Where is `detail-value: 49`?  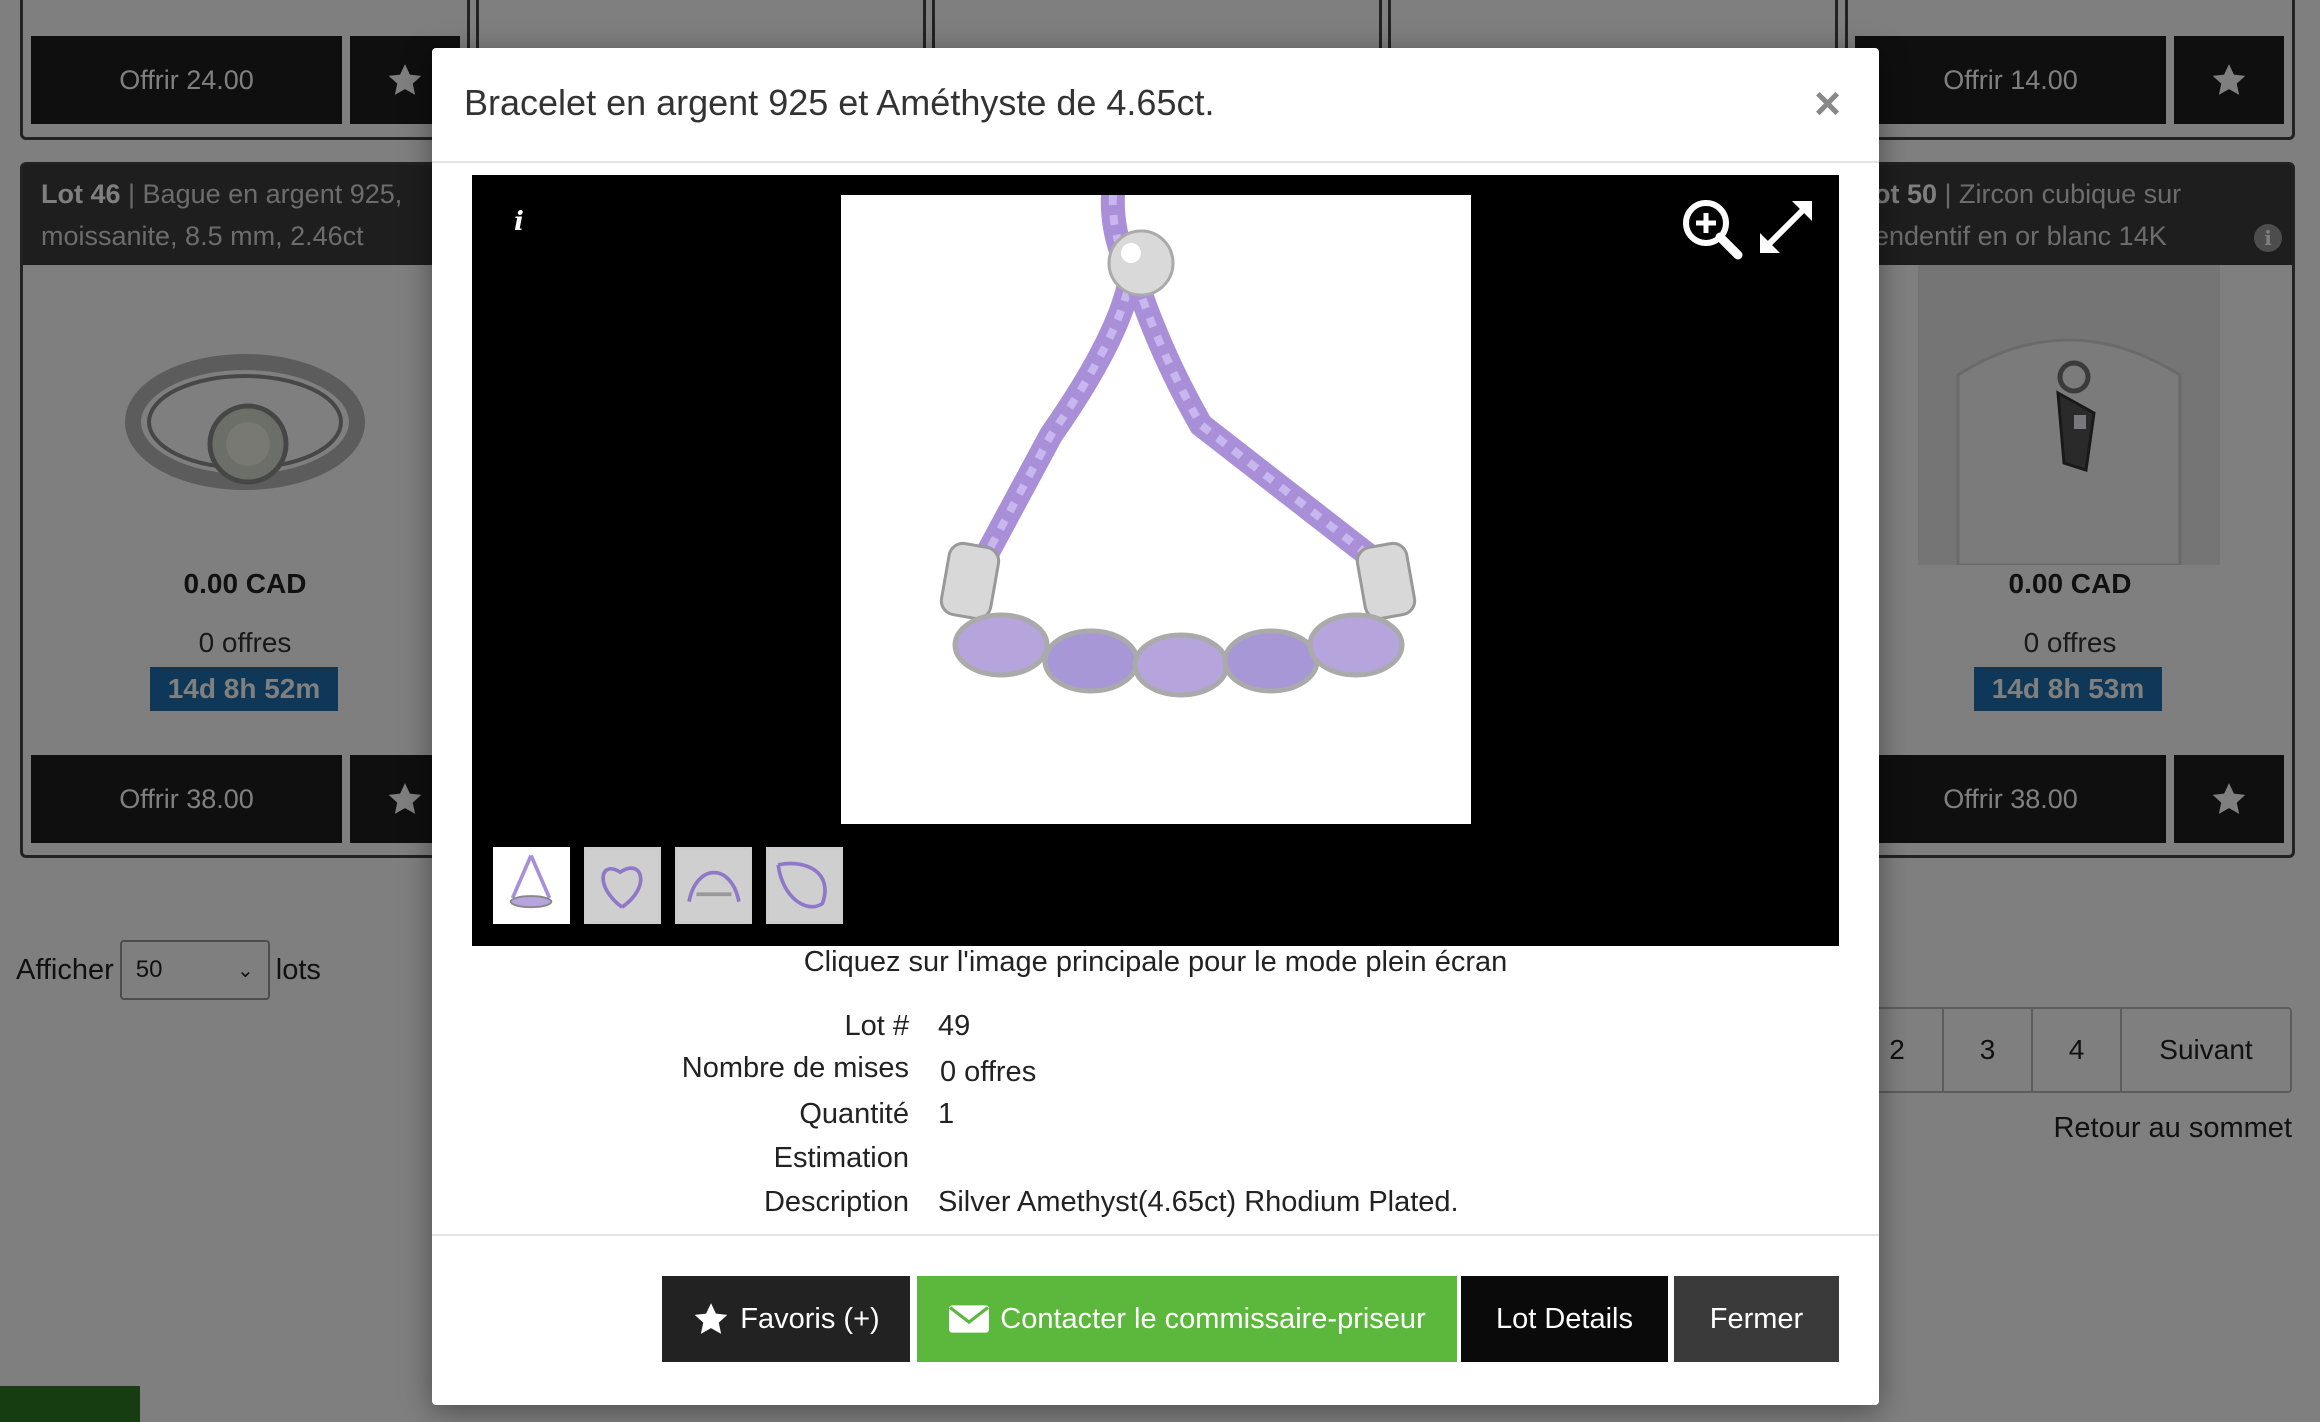 detail-value: 49 is located at coordinates (954, 1026).